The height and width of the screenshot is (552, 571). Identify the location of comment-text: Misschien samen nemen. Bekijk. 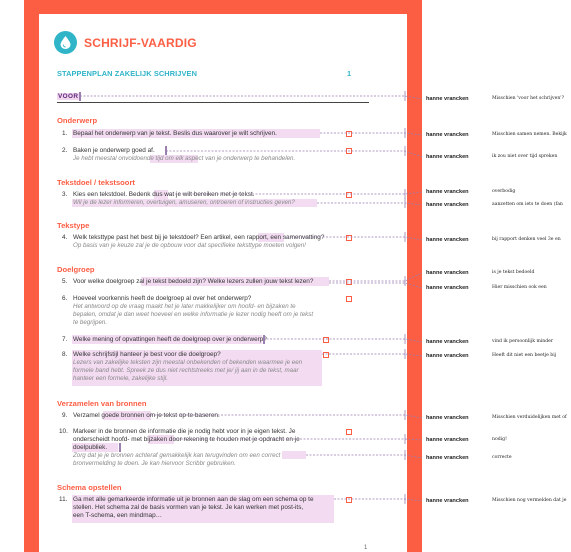
(529, 134).